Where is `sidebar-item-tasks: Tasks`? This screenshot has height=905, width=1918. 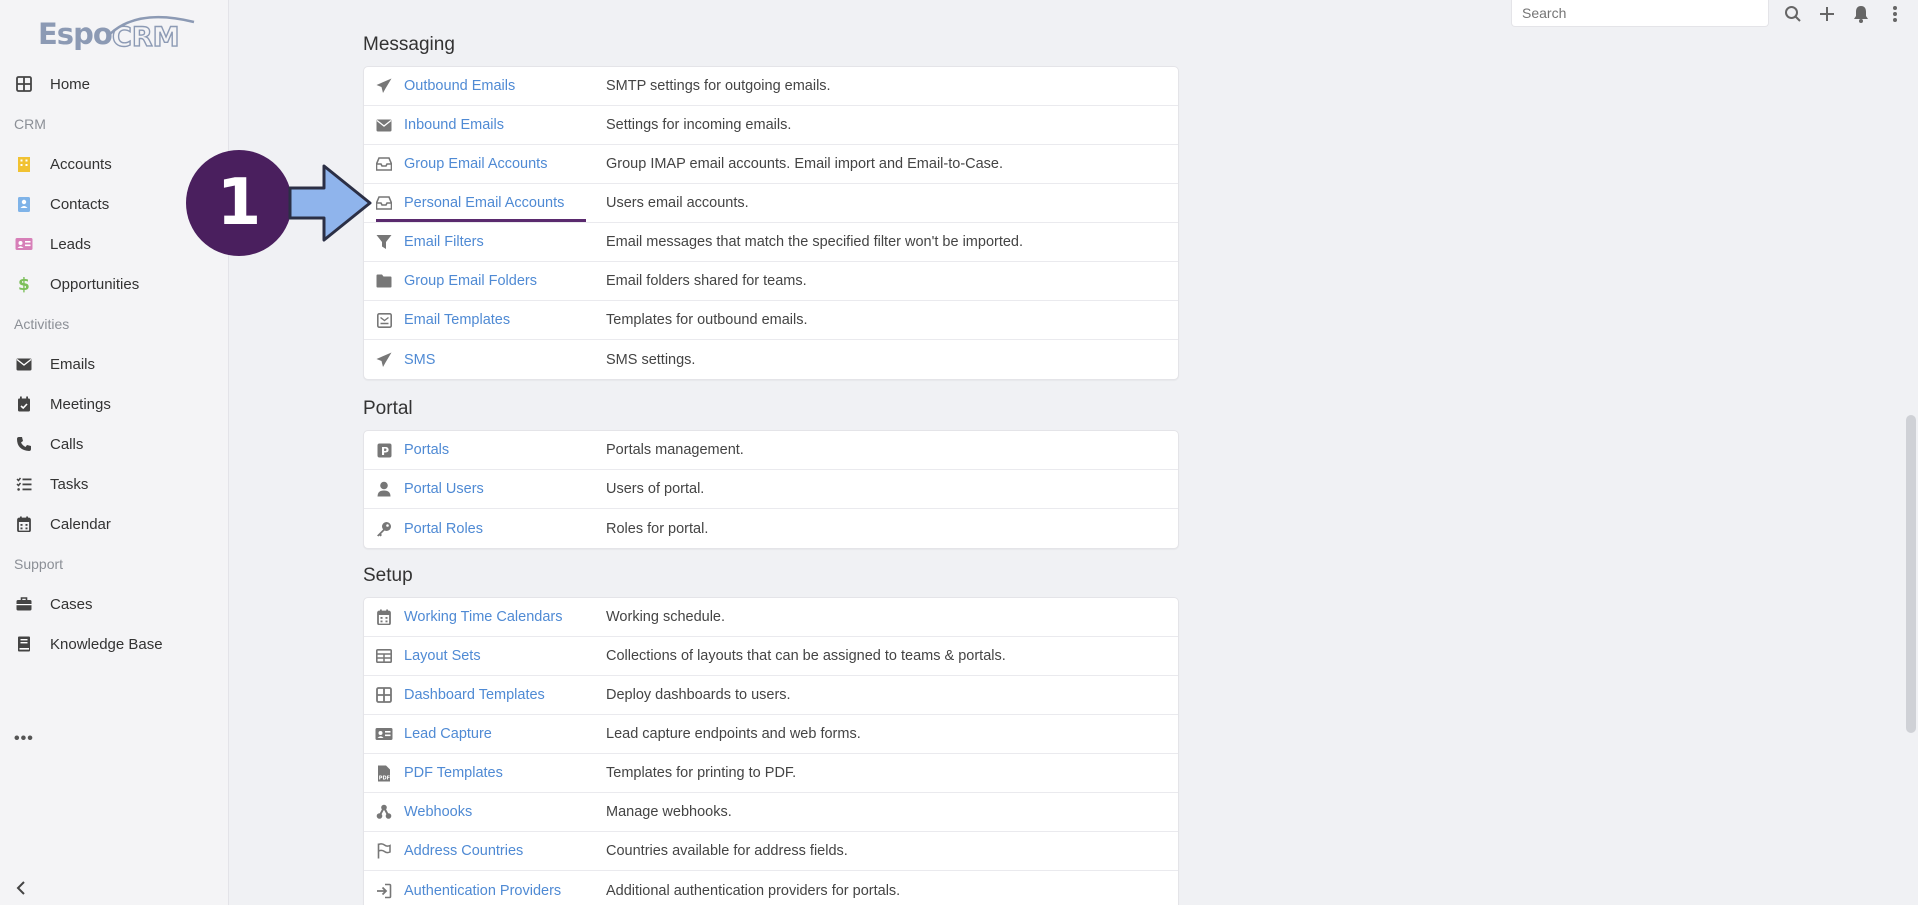 sidebar-item-tasks: Tasks is located at coordinates (114, 484).